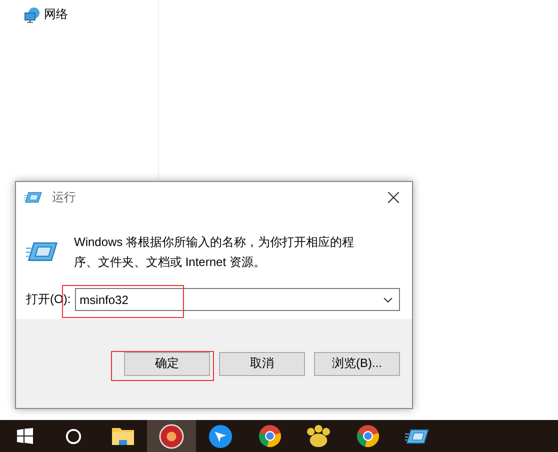  Describe the element at coordinates (237, 299) in the screenshot. I see `open-combobox: msinfo32` at that location.